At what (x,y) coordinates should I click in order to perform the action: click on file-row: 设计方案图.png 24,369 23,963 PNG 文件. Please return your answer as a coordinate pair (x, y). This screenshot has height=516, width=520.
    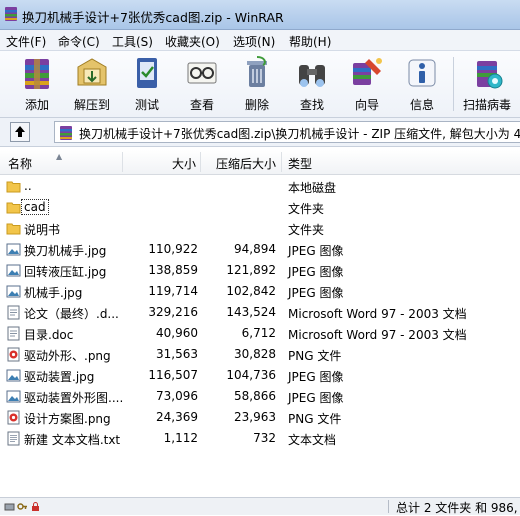
    Looking at the image, I should click on (260, 417).